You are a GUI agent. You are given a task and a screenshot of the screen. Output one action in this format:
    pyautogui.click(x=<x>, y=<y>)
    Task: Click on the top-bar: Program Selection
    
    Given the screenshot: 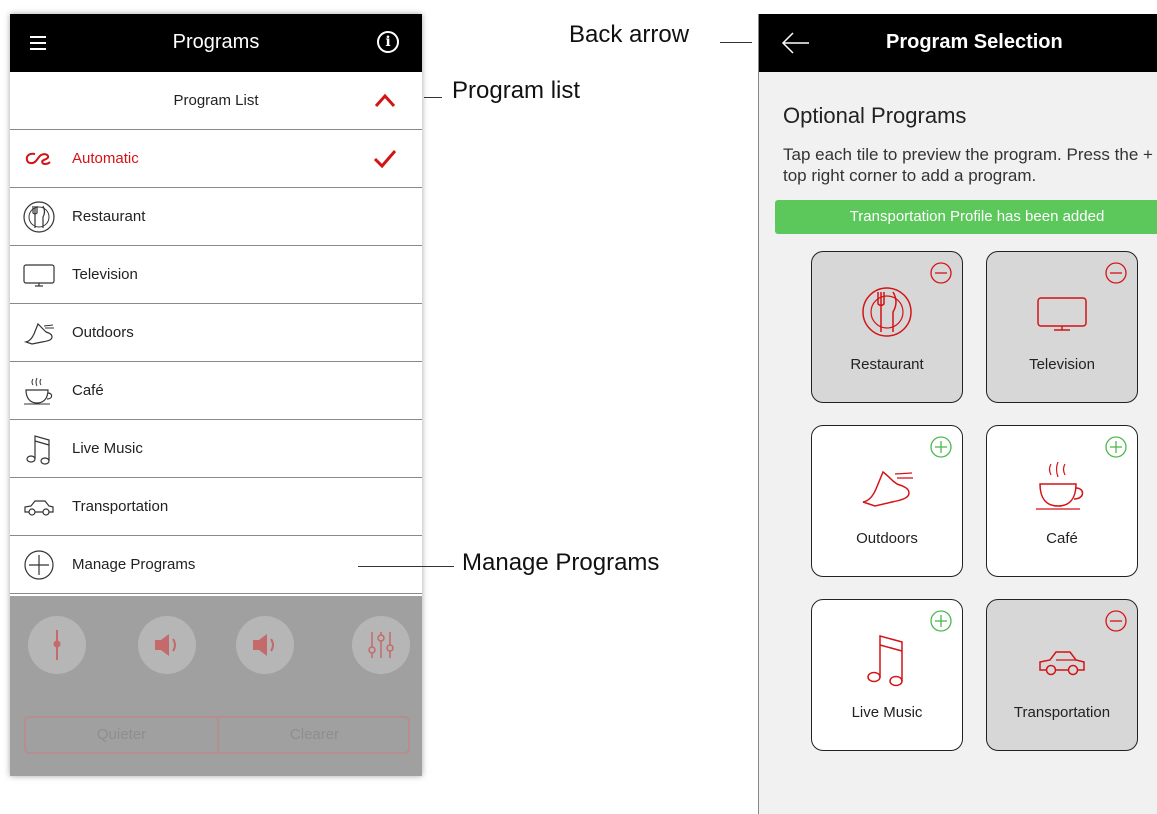 What is the action you would take?
    pyautogui.click(x=958, y=43)
    